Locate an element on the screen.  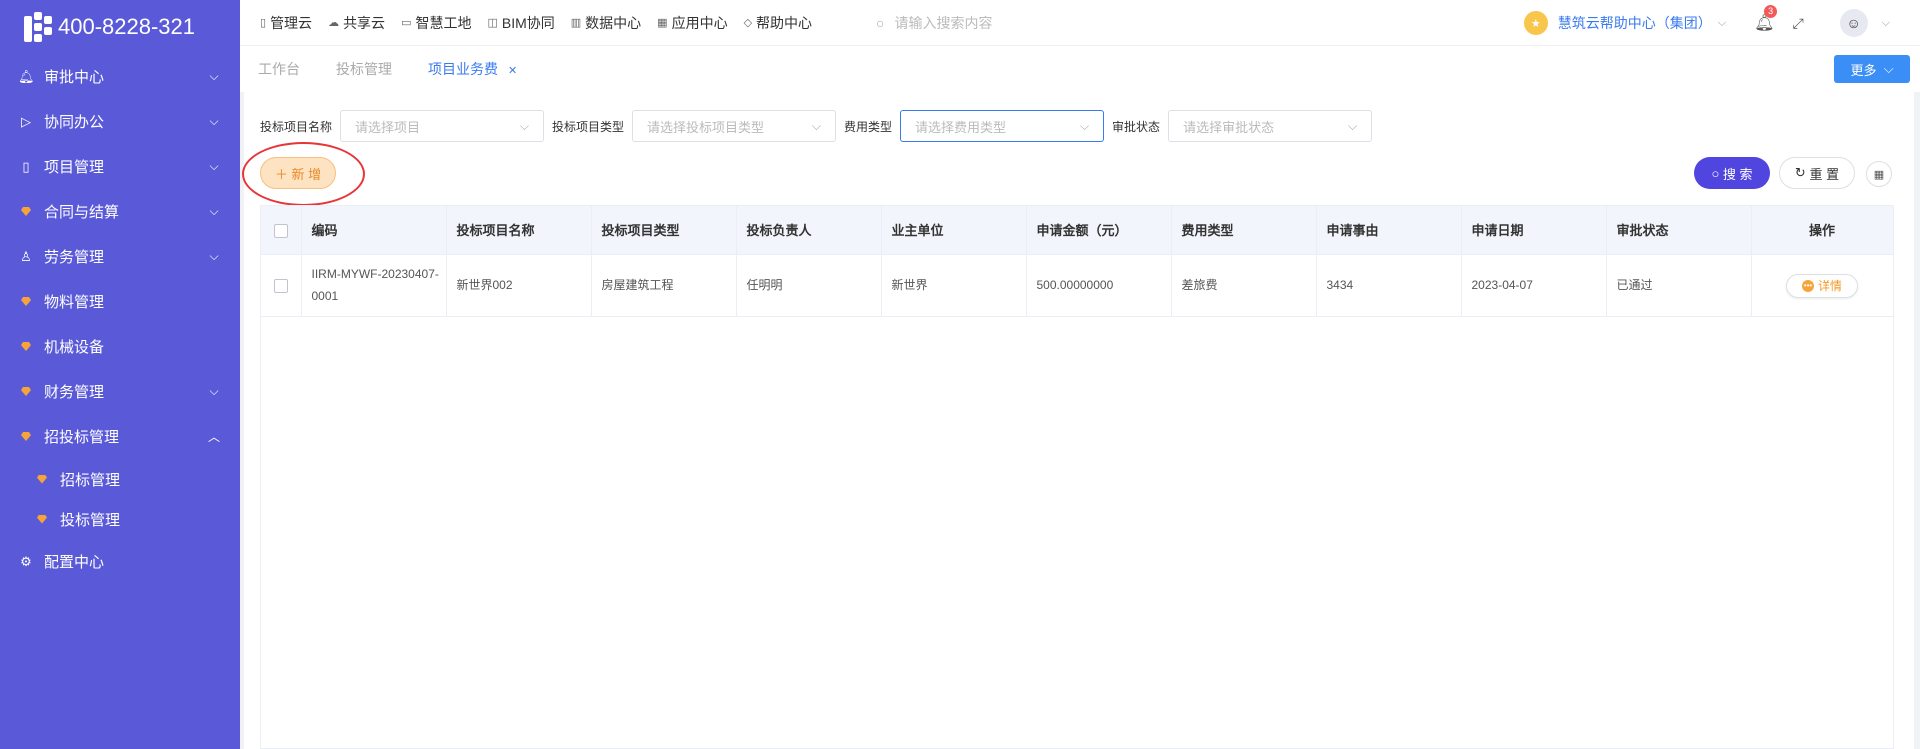
cell-amount: 500.00000000 is located at coordinates (1099, 285).